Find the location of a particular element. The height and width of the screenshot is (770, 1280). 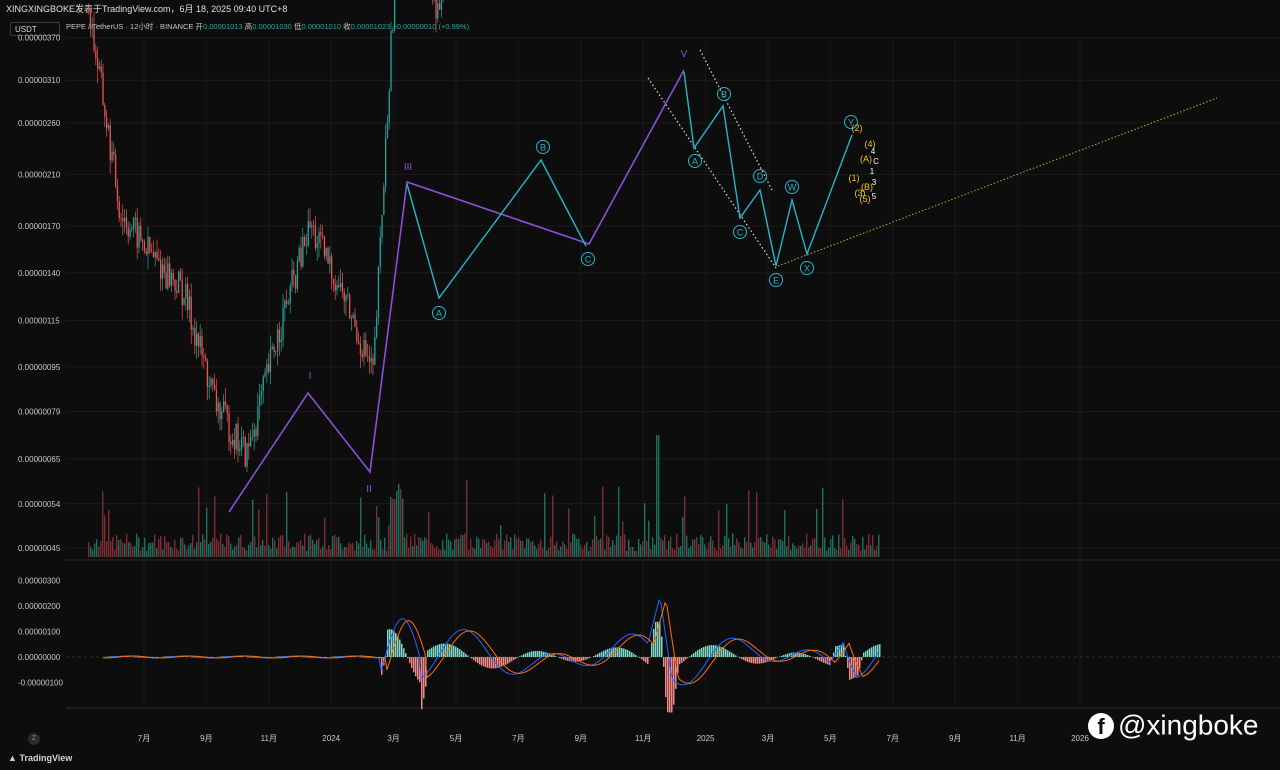

correction-wave-label: W is located at coordinates (792, 188).